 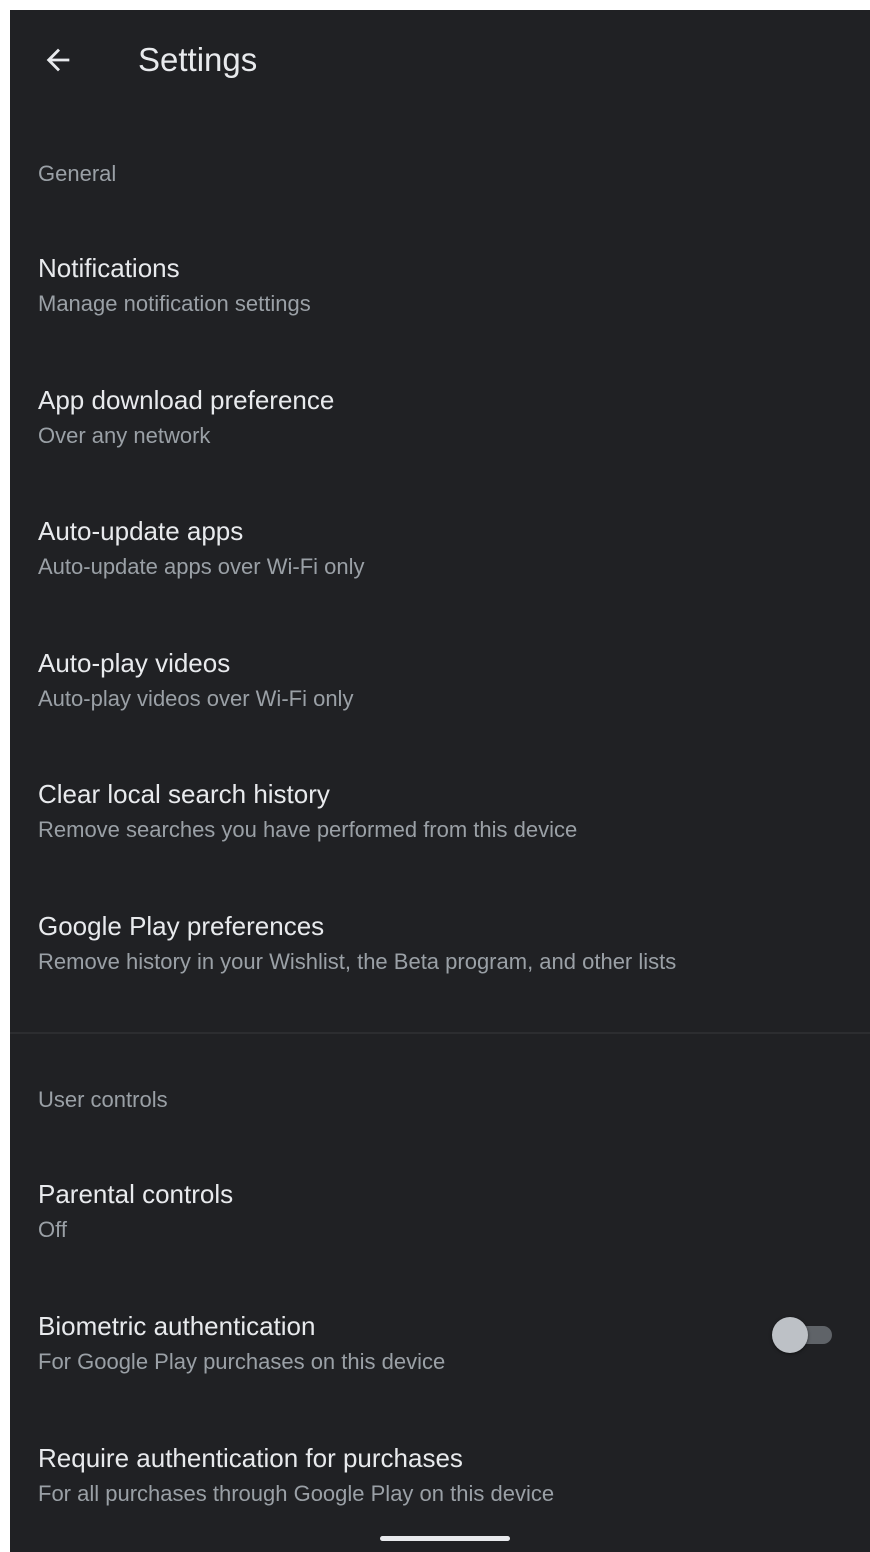 I want to click on toggle-thumb, so click(x=790, y=1335).